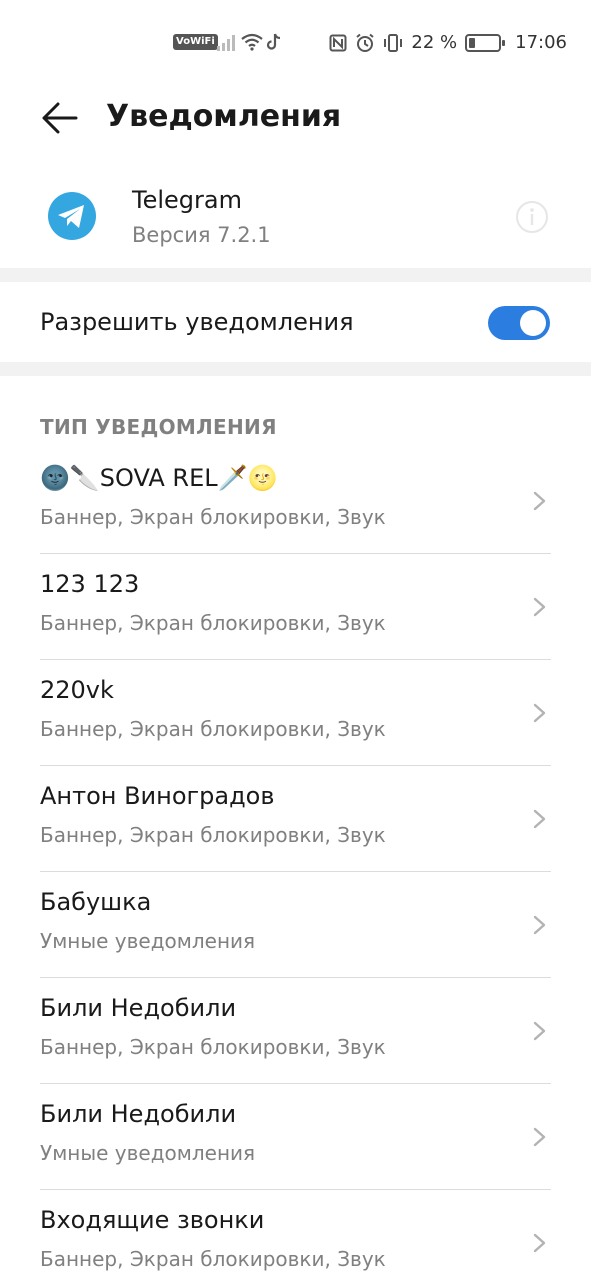  I want to click on app-name: Telegram, so click(187, 200).